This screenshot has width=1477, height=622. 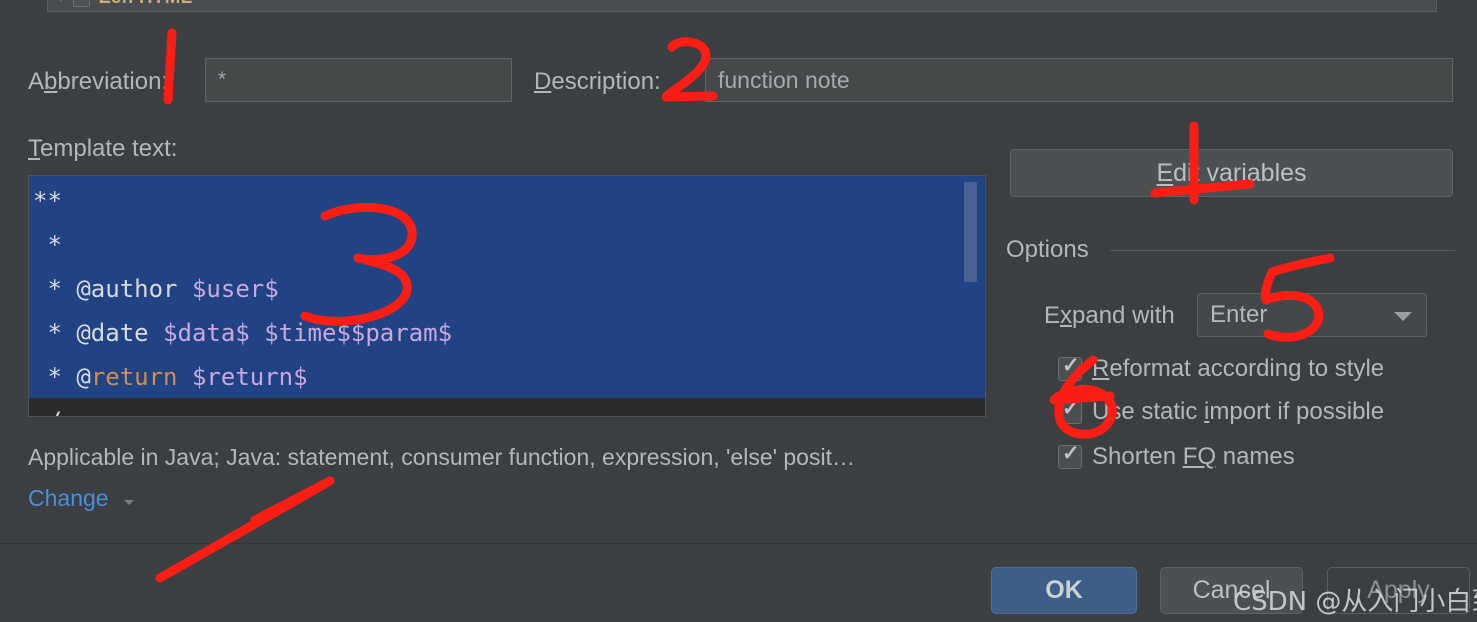 I want to click on code-token: @, so click(x=83, y=377).